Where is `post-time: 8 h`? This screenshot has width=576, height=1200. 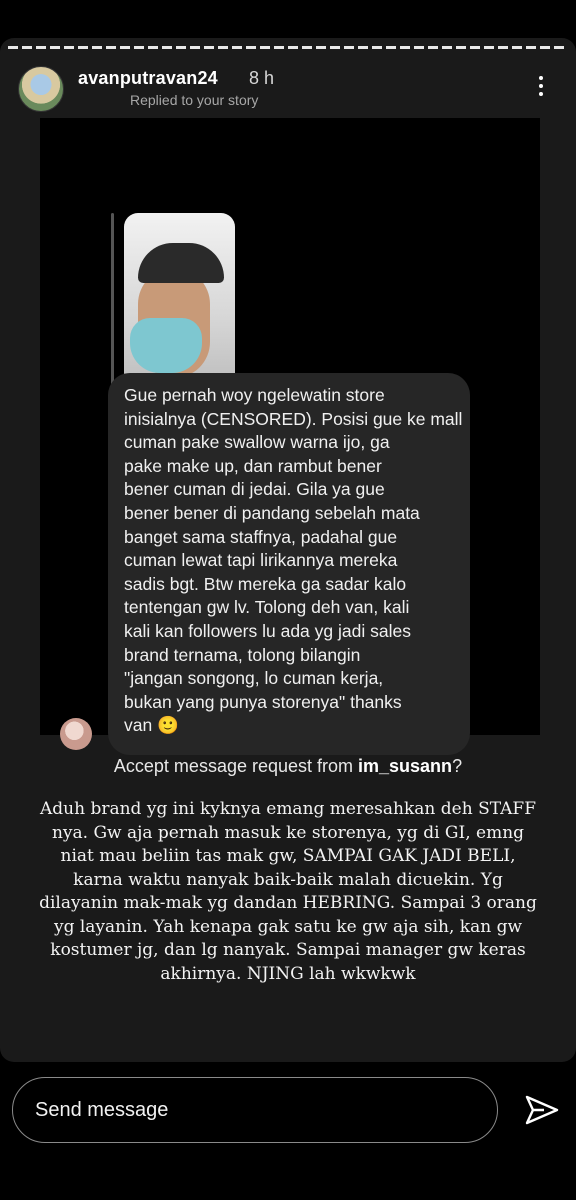 post-time: 8 h is located at coordinates (262, 78).